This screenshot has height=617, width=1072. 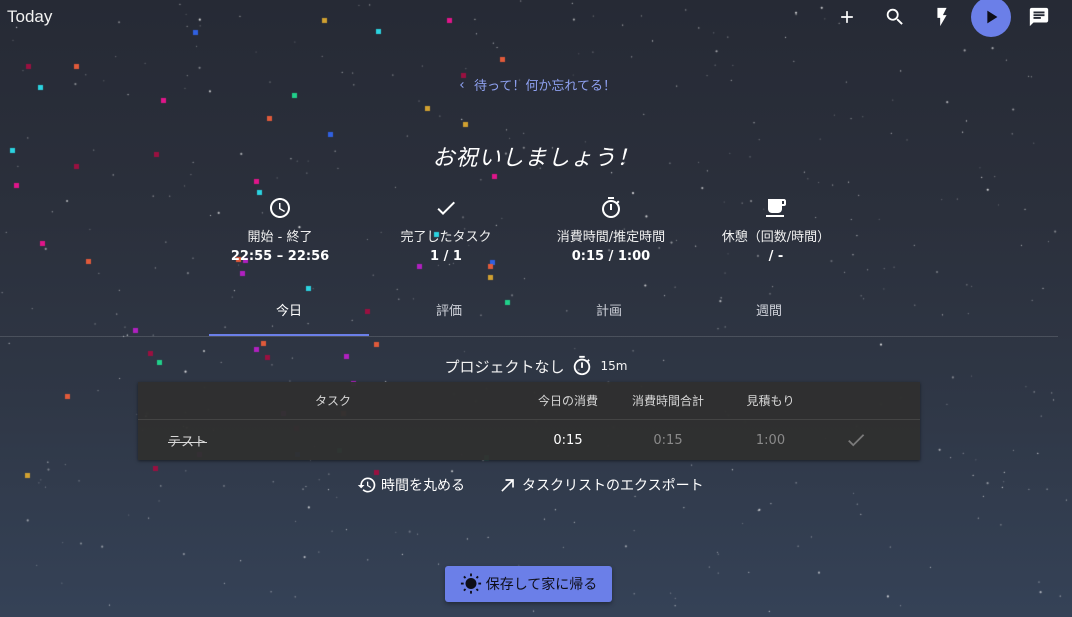 I want to click on app-title: Today, so click(x=30, y=16).